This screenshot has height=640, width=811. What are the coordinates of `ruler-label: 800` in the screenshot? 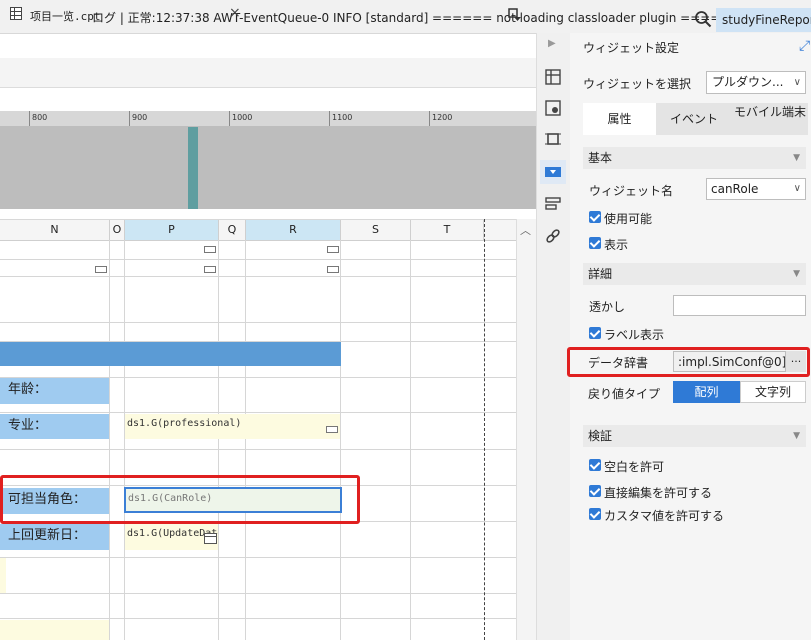 It's located at (40, 117).